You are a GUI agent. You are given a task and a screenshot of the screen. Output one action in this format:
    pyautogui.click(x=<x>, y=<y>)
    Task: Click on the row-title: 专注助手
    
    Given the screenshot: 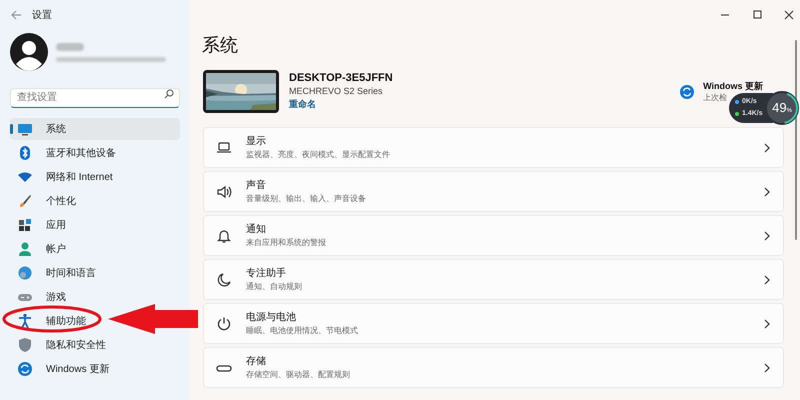 What is the action you would take?
    pyautogui.click(x=266, y=273)
    